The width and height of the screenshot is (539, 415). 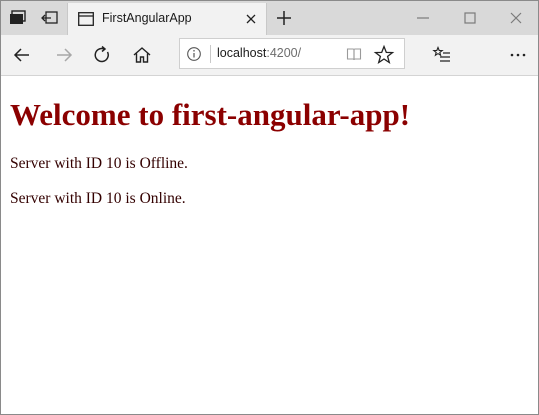 What do you see at coordinates (442, 55) in the screenshot?
I see `favorites-hub-icon` at bounding box center [442, 55].